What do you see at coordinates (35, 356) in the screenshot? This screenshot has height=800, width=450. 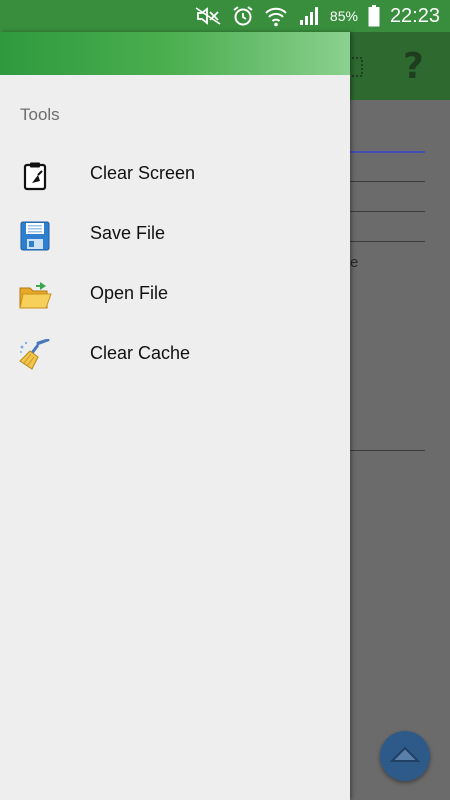 I see `broom-icon` at bounding box center [35, 356].